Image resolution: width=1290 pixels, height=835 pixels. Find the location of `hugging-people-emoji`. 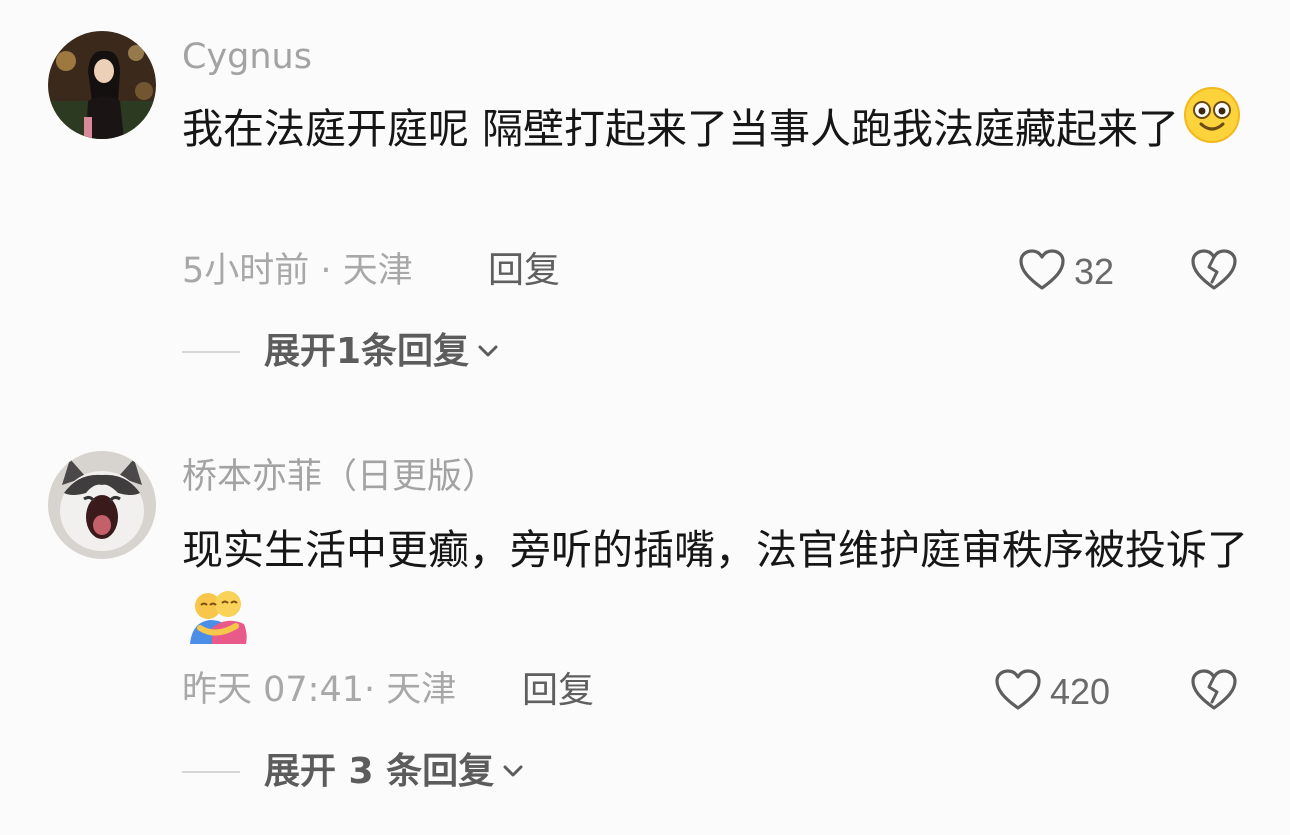

hugging-people-emoji is located at coordinates (217, 629).